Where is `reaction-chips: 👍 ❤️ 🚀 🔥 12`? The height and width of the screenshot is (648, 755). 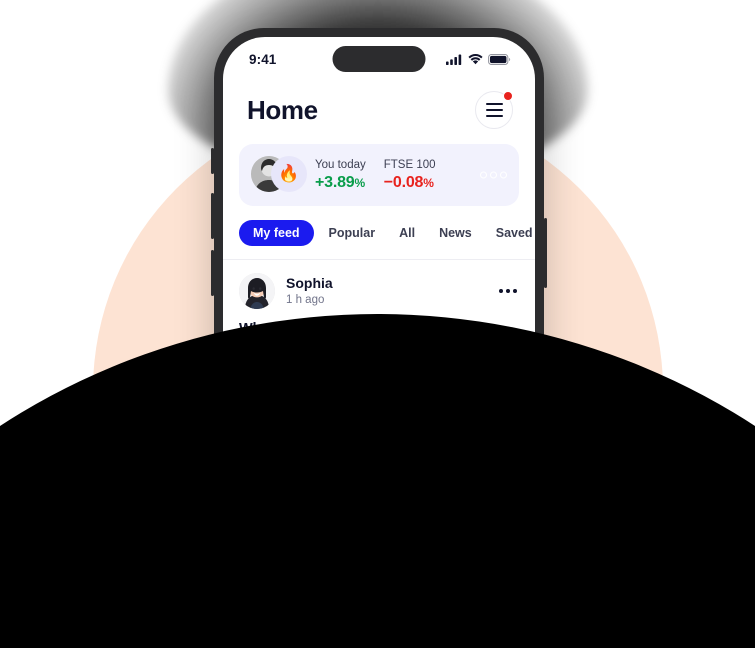
reaction-chips: 👍 ❤️ 🚀 🔥 12 is located at coordinates (283, 481).